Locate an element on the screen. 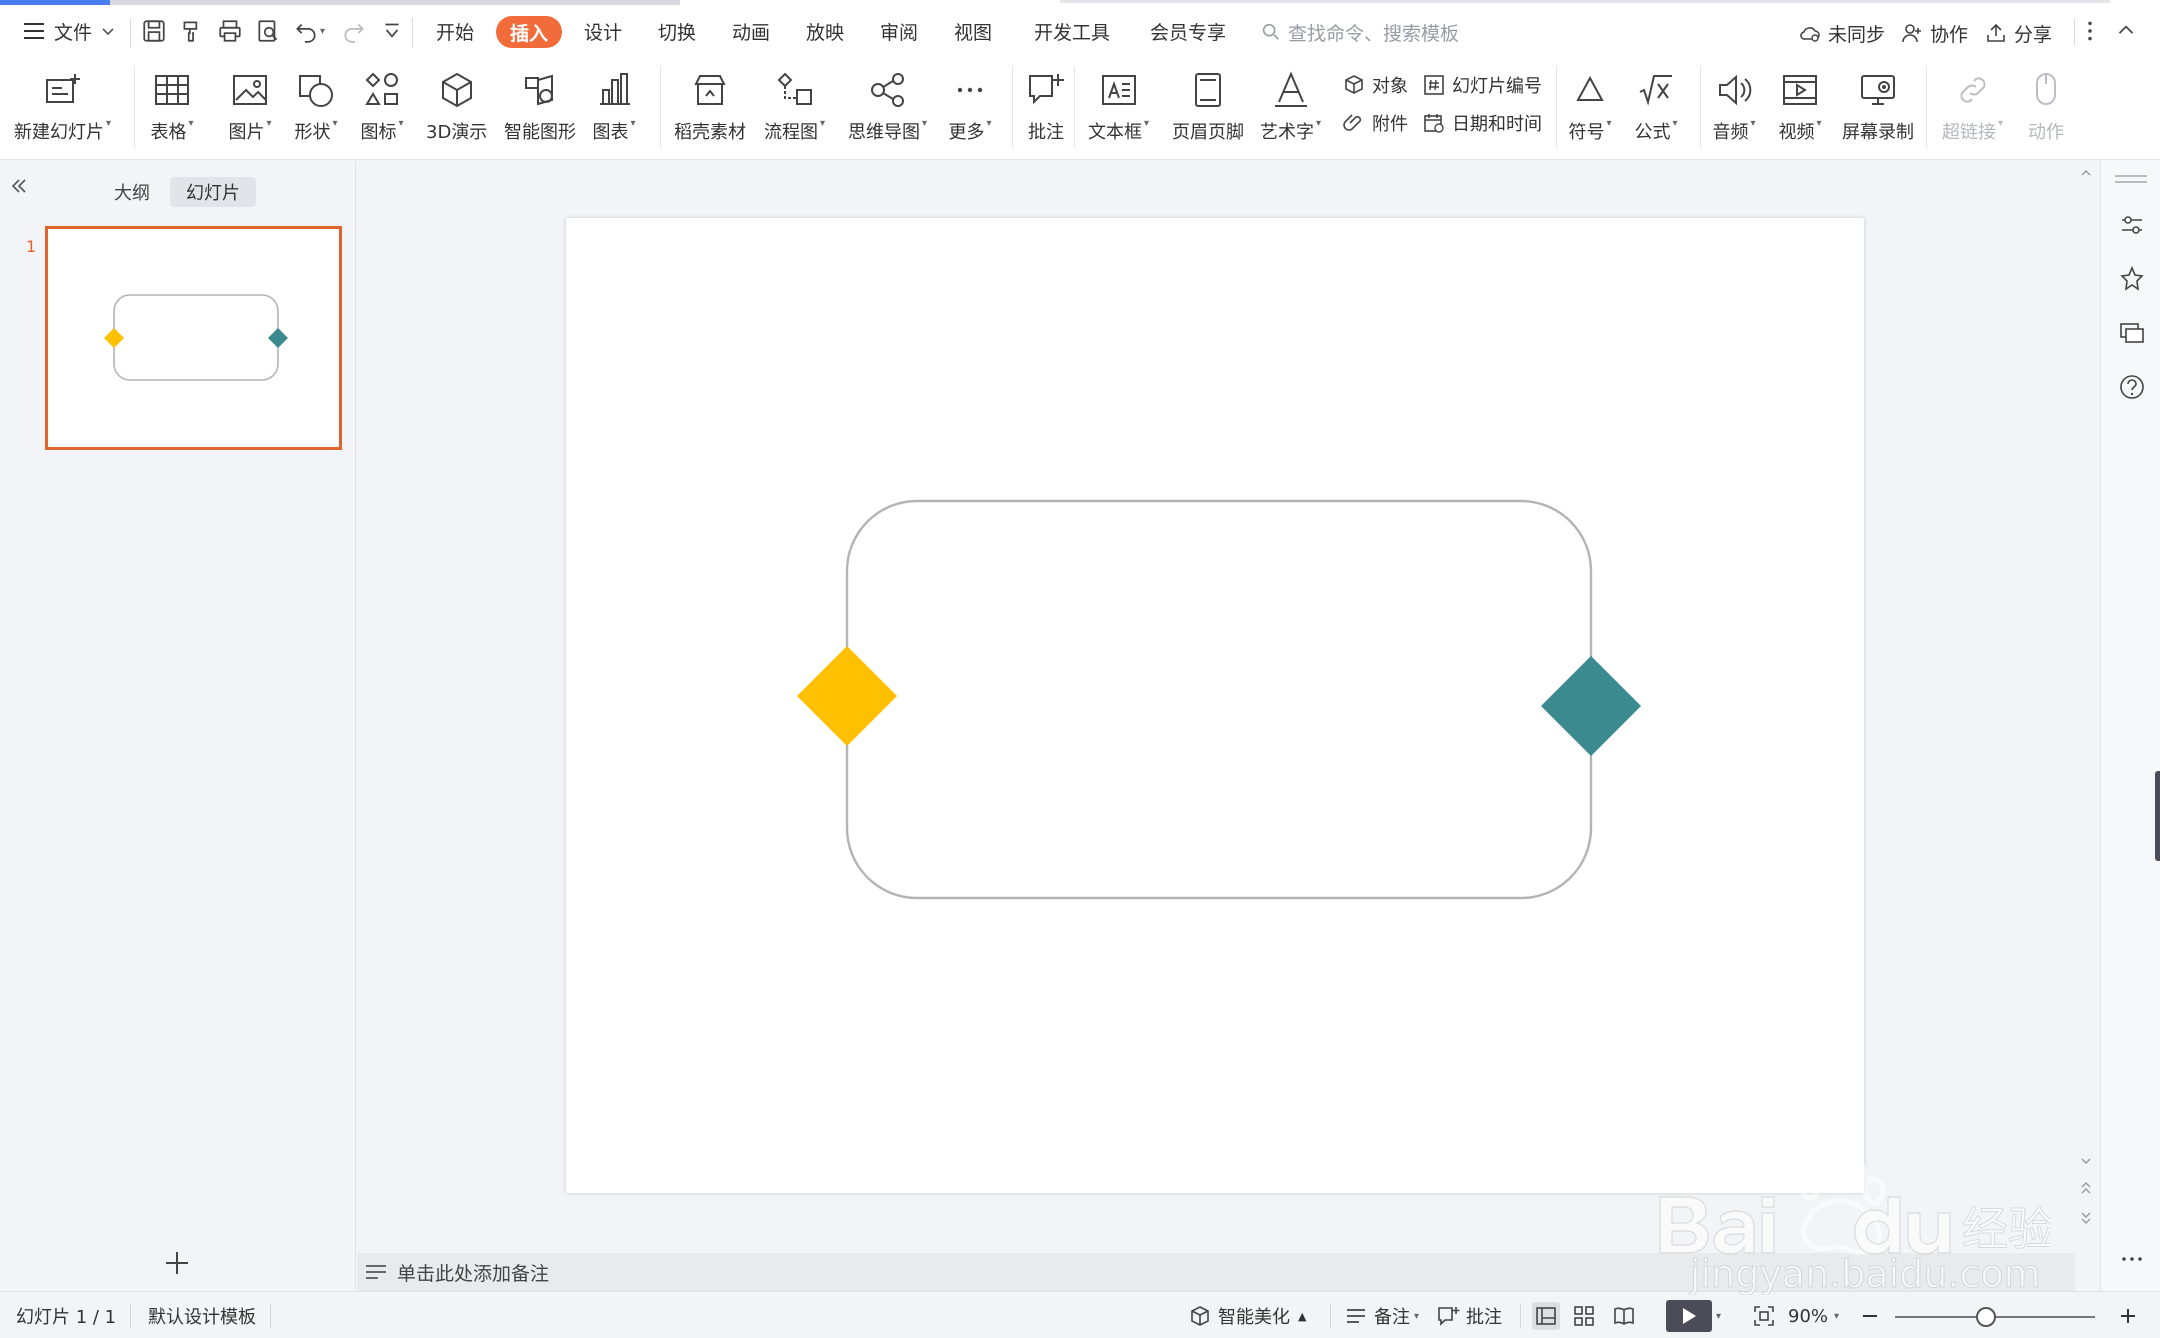 The width and height of the screenshot is (2160, 1338). file-menu-label: 文件 is located at coordinates (73, 32).